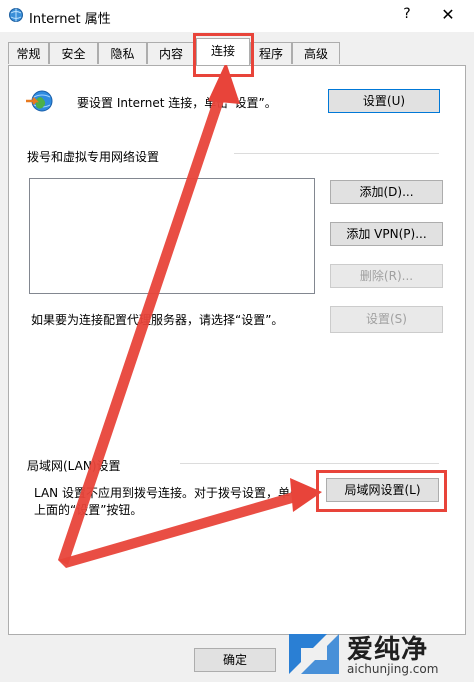 The height and width of the screenshot is (682, 474). I want to click on dialup-section-heading: 拨号和虚拟专用网络设置, so click(93, 157).